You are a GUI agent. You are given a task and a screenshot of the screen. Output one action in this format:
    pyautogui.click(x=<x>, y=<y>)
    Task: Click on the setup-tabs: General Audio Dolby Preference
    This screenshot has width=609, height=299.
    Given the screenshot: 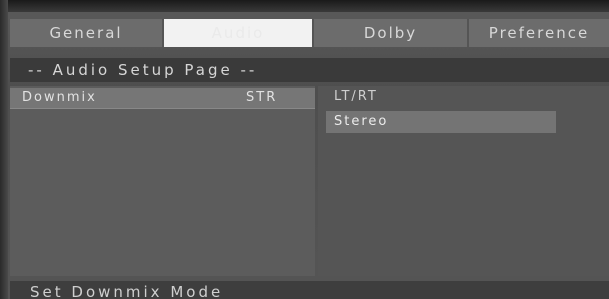 What is the action you would take?
    pyautogui.click(x=309, y=33)
    